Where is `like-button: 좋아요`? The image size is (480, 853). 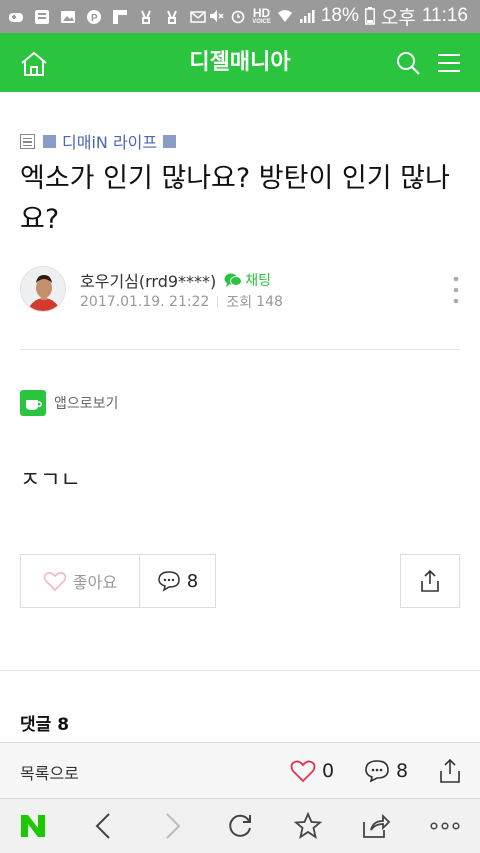 like-button: 좋아요 is located at coordinates (80, 581).